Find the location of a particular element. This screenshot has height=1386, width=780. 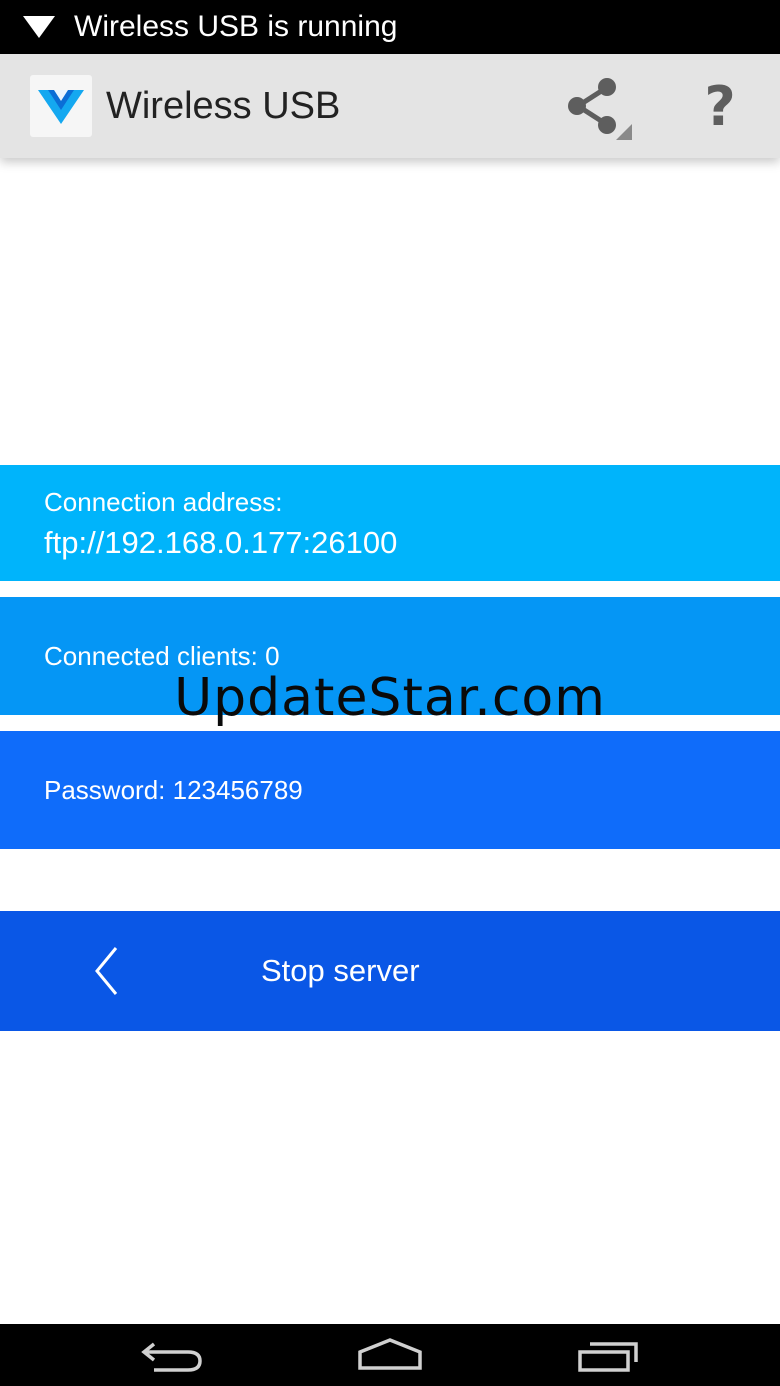

back-arrow-icon is located at coordinates (171, 1357).